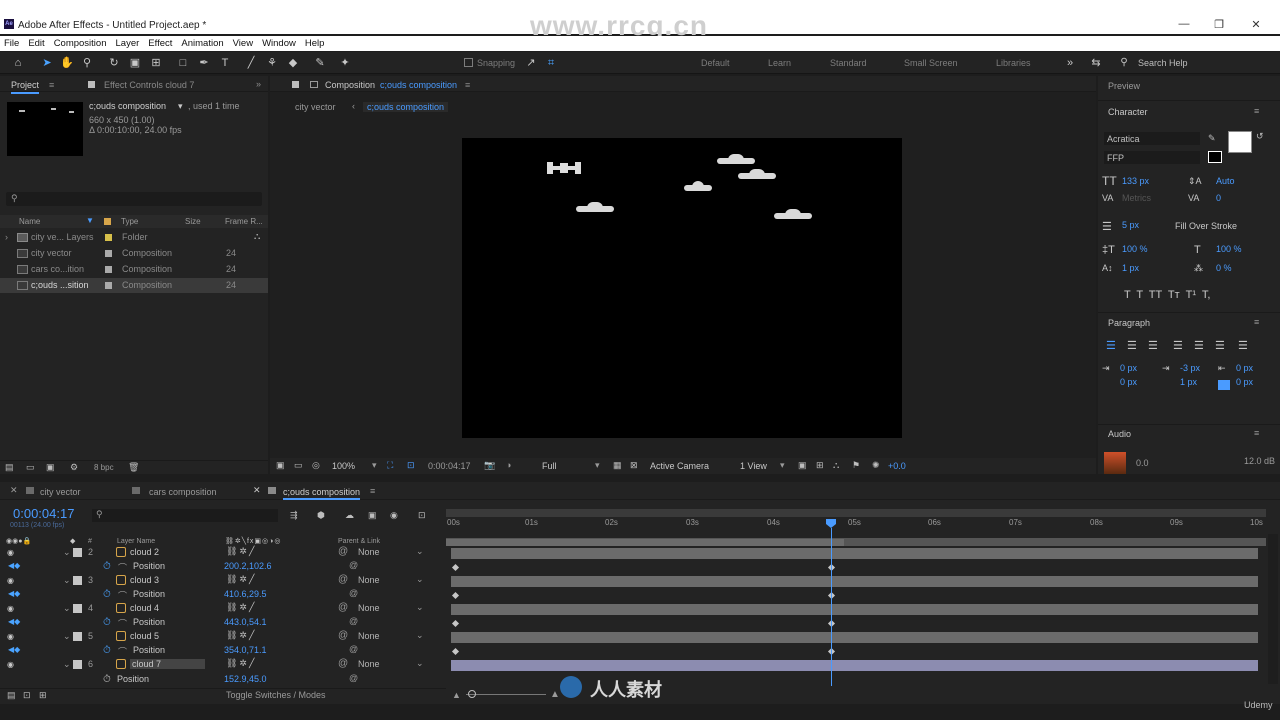 The image size is (1280, 720). Describe the element at coordinates (1128, 382) in the screenshot. I see `space-before-value: 0 px` at that location.